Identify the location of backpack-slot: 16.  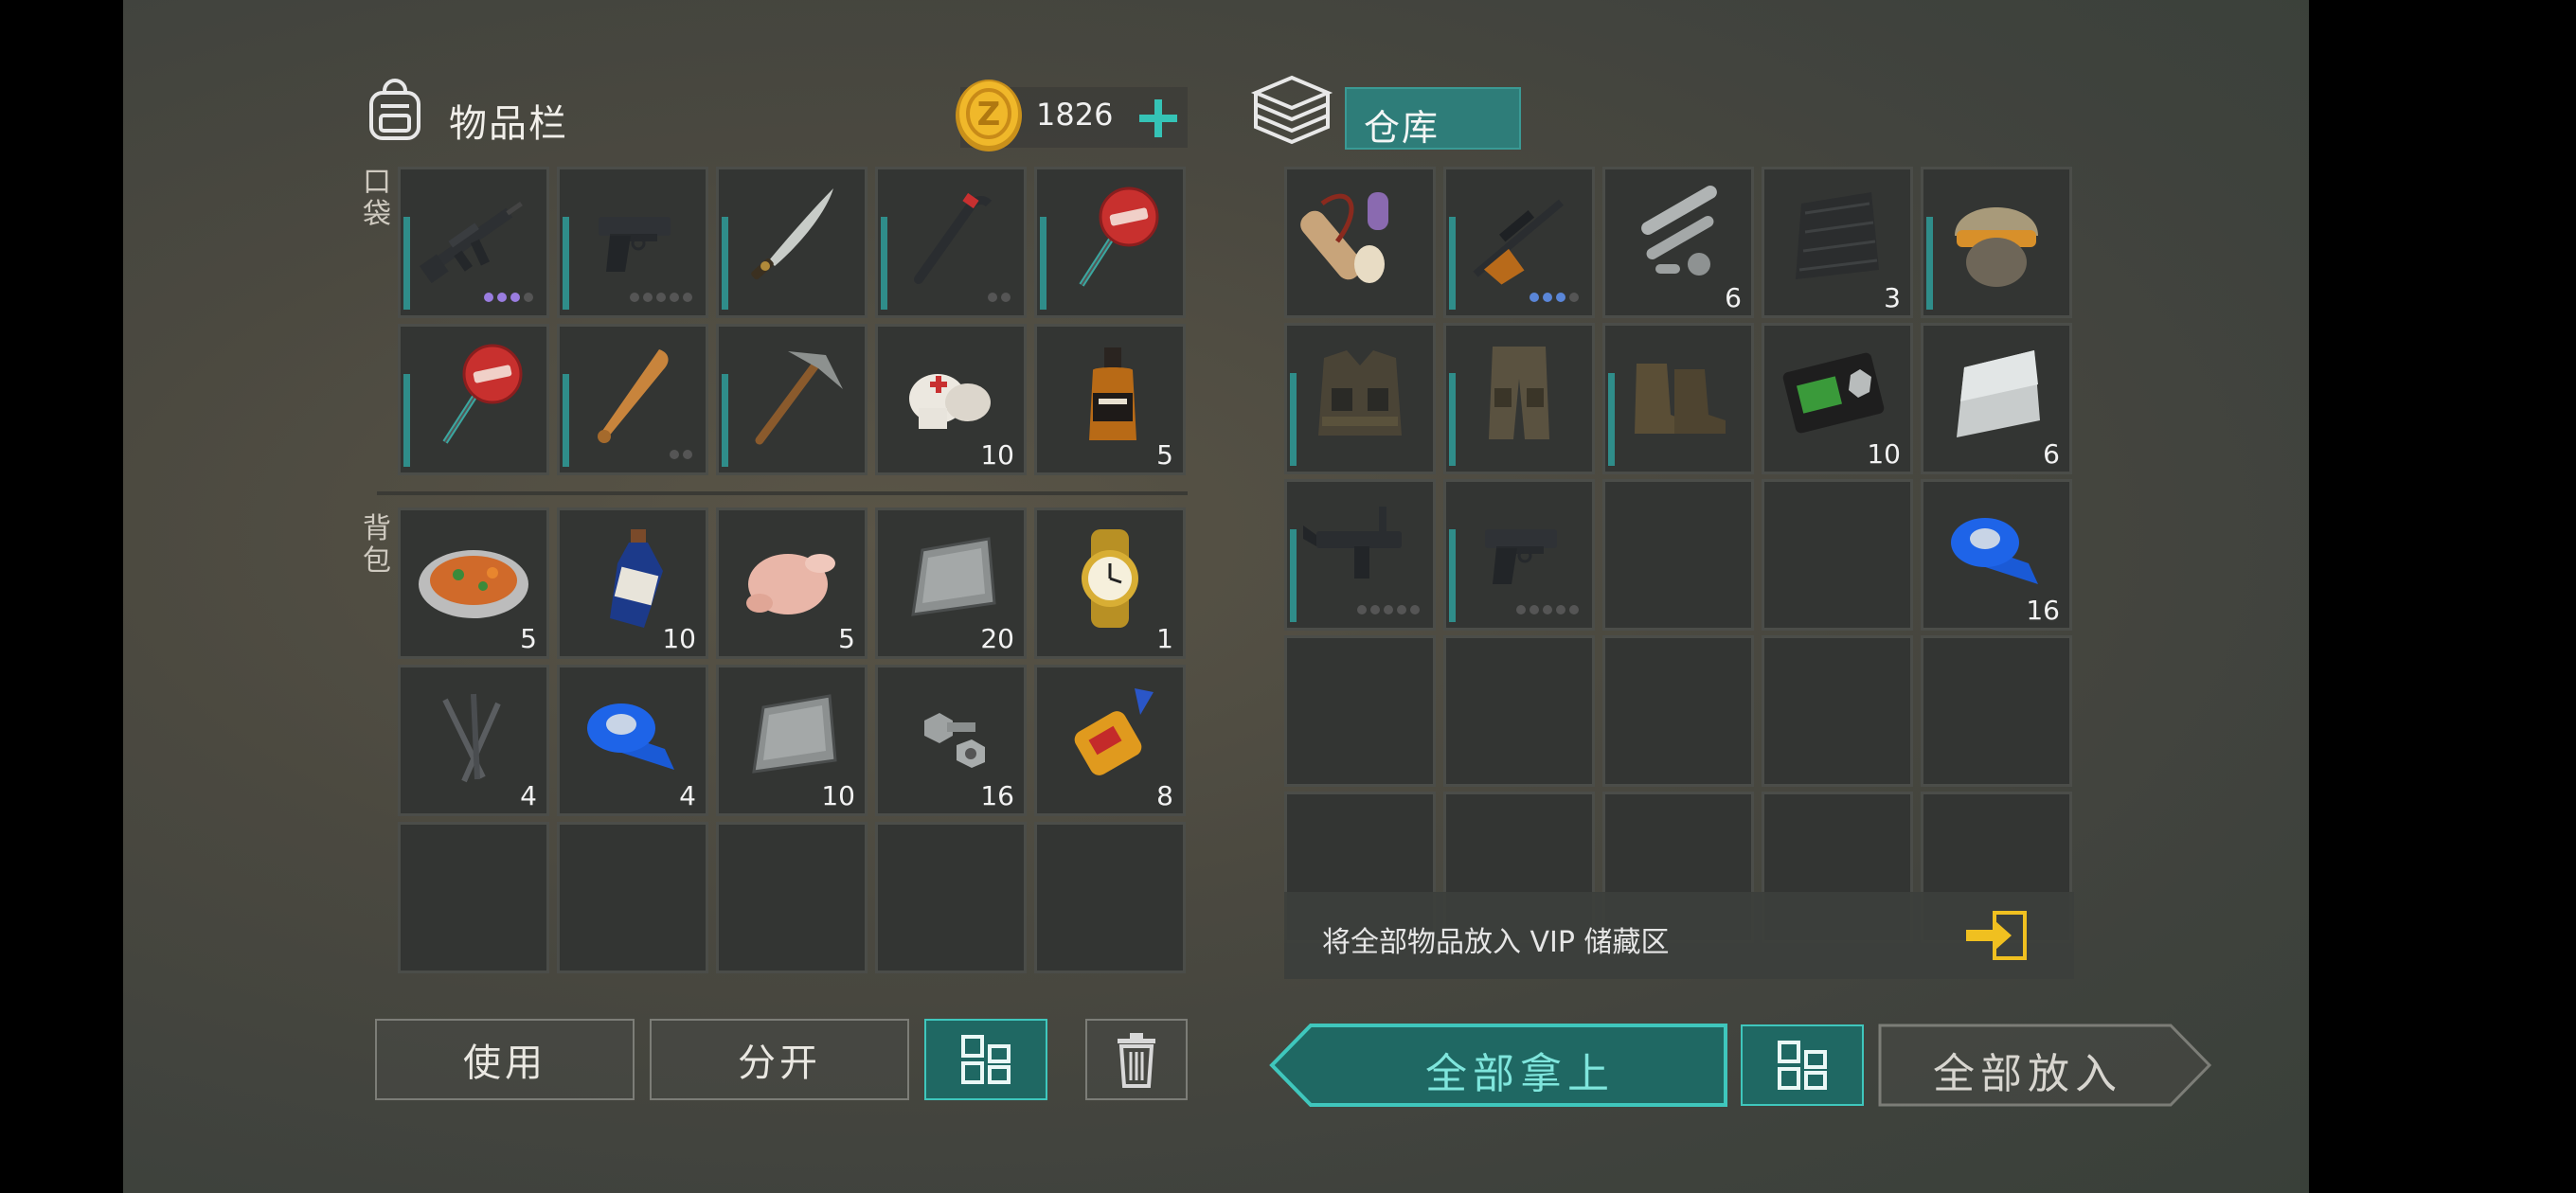
(951, 740).